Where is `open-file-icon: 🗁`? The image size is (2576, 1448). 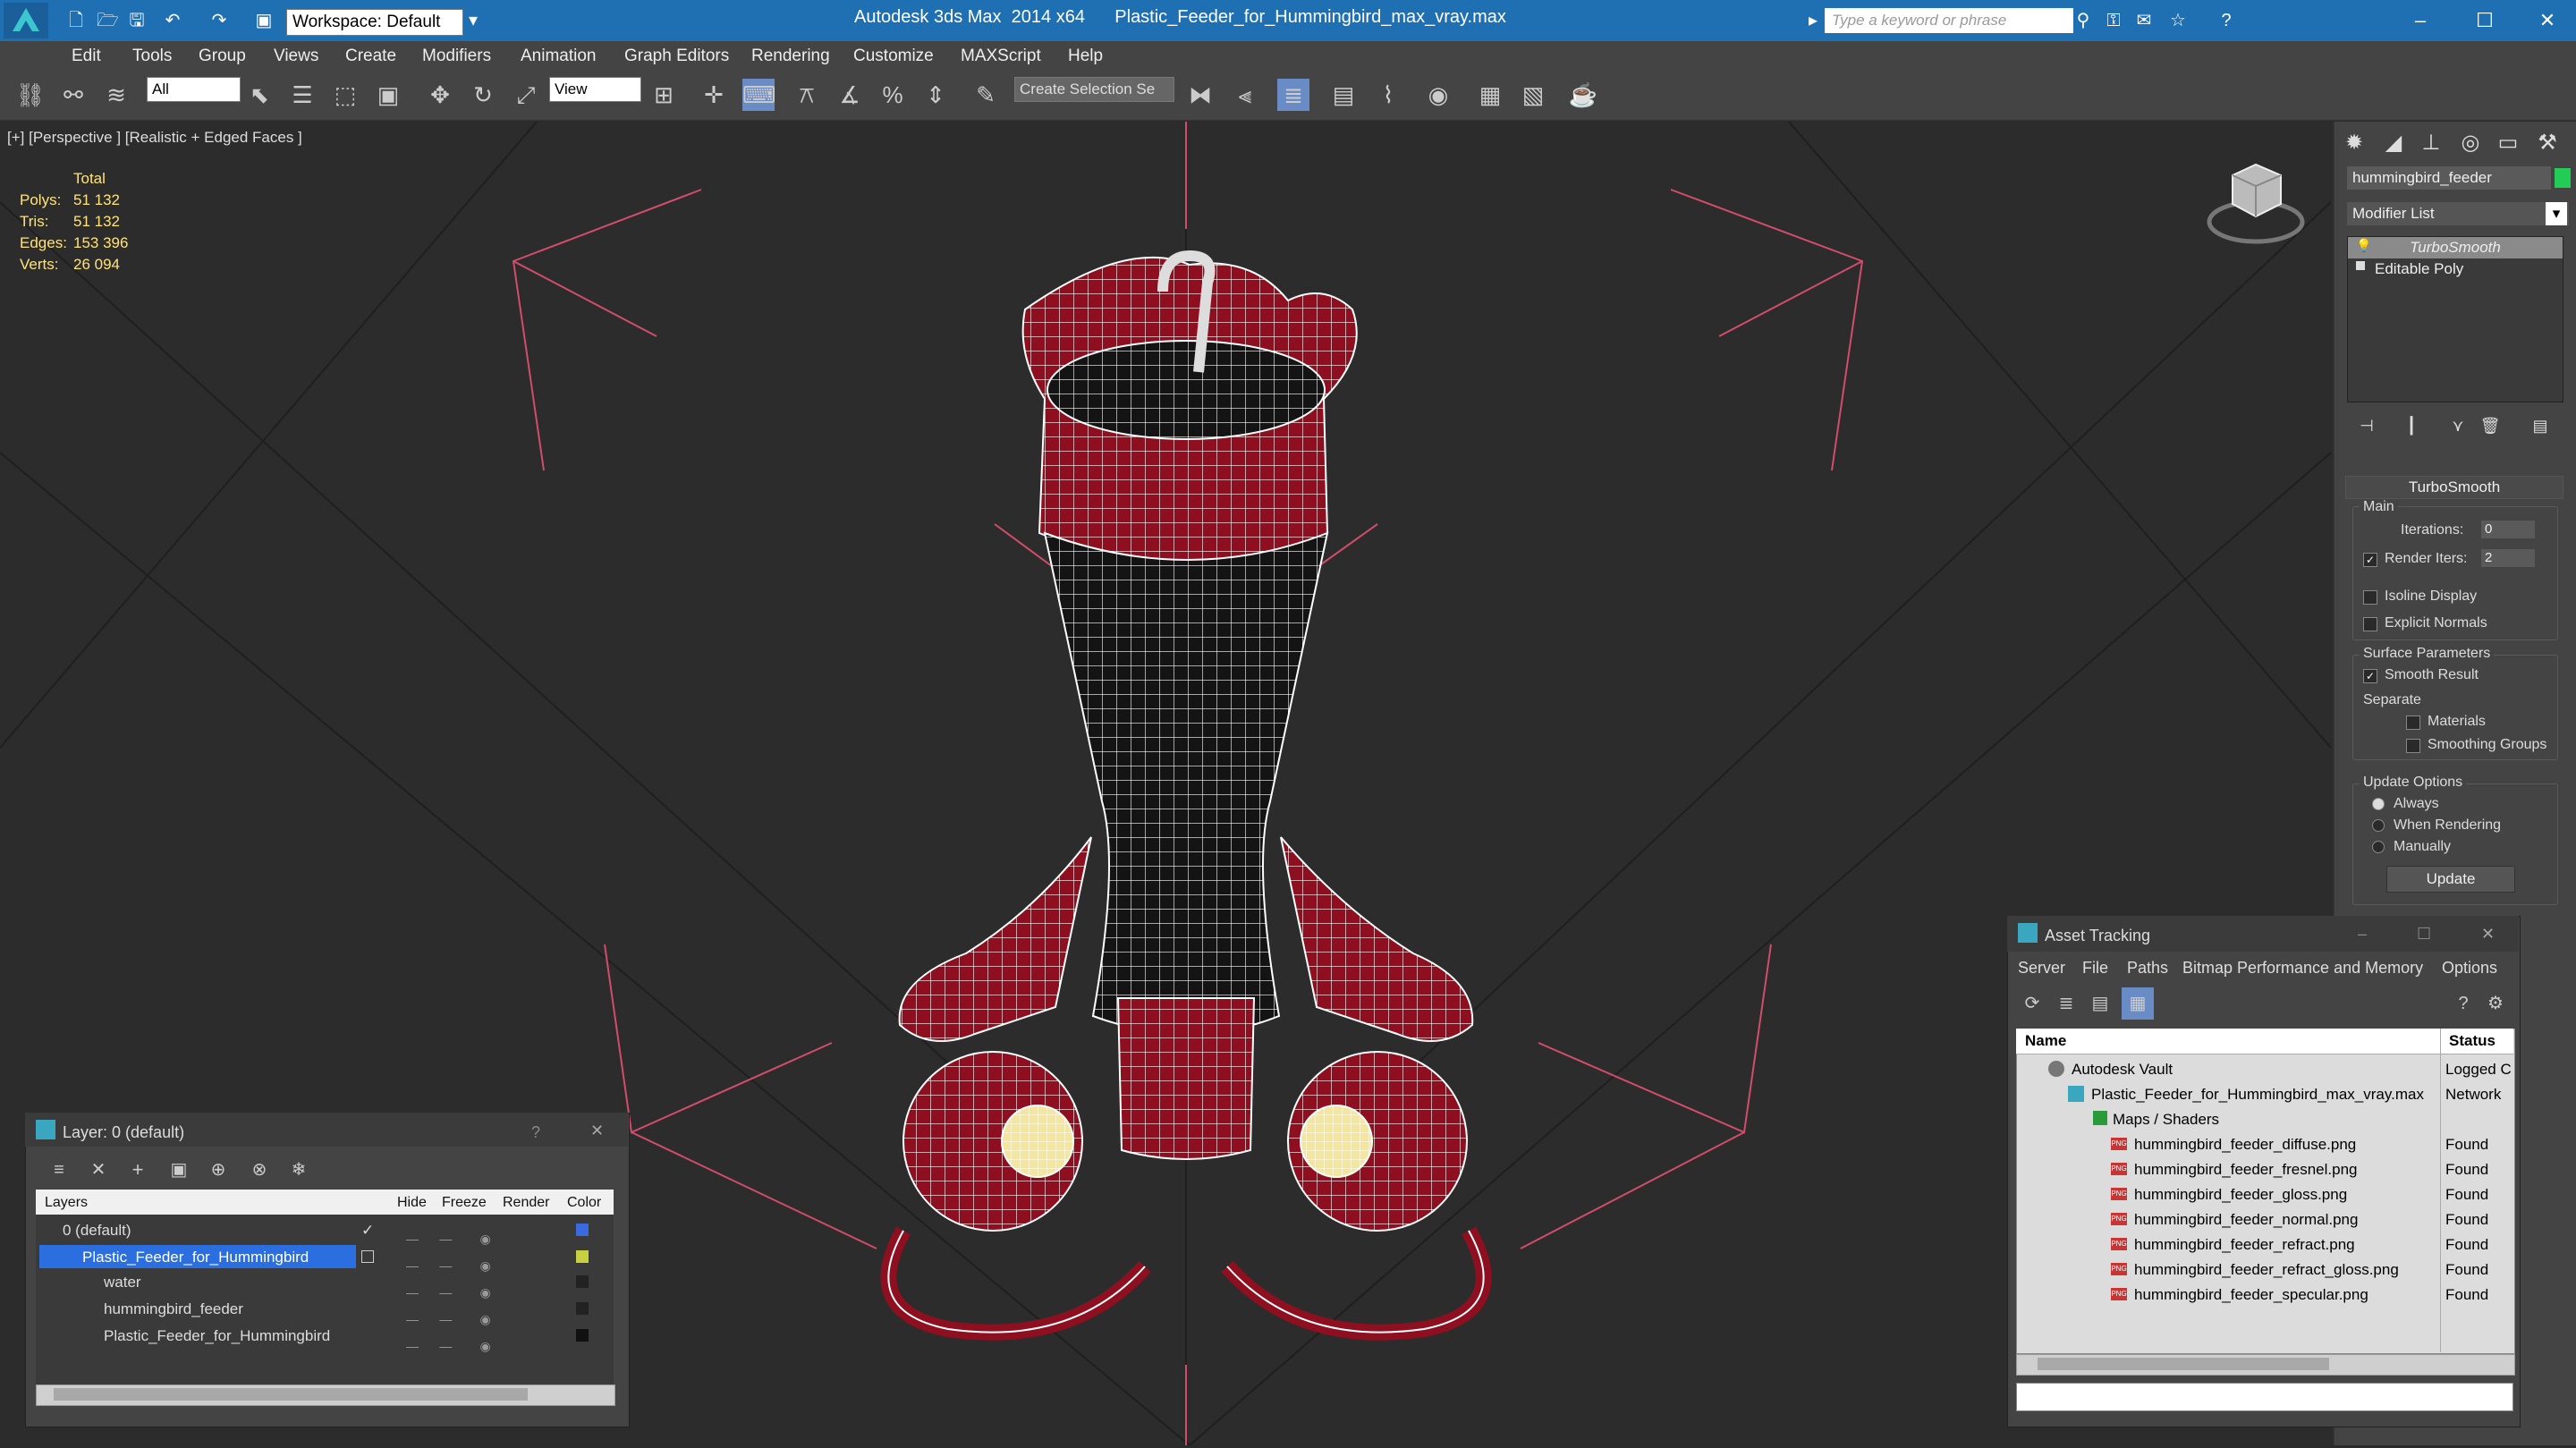
open-file-icon: 🗁 is located at coordinates (108, 20).